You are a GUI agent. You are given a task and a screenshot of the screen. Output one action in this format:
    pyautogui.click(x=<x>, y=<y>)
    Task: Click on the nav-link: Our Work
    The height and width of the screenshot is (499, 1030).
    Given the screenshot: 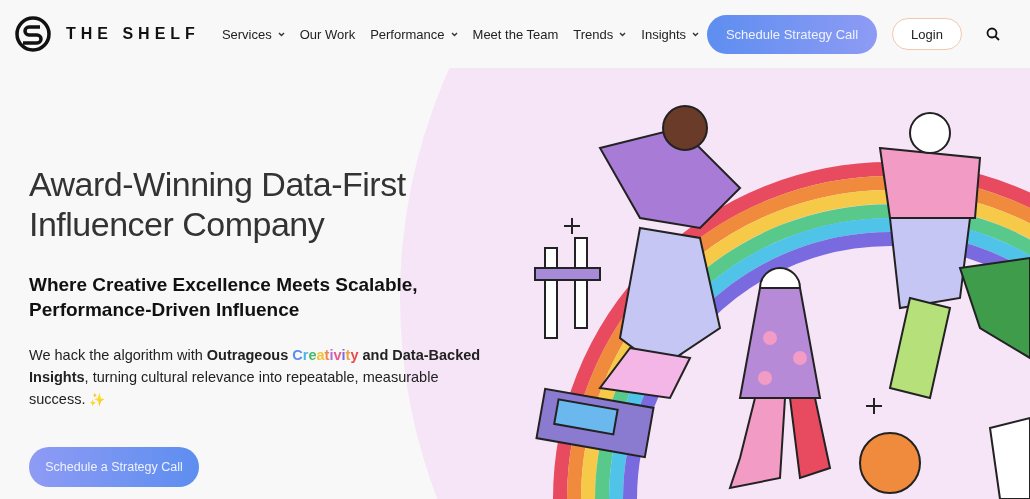 What is the action you would take?
    pyautogui.click(x=327, y=34)
    